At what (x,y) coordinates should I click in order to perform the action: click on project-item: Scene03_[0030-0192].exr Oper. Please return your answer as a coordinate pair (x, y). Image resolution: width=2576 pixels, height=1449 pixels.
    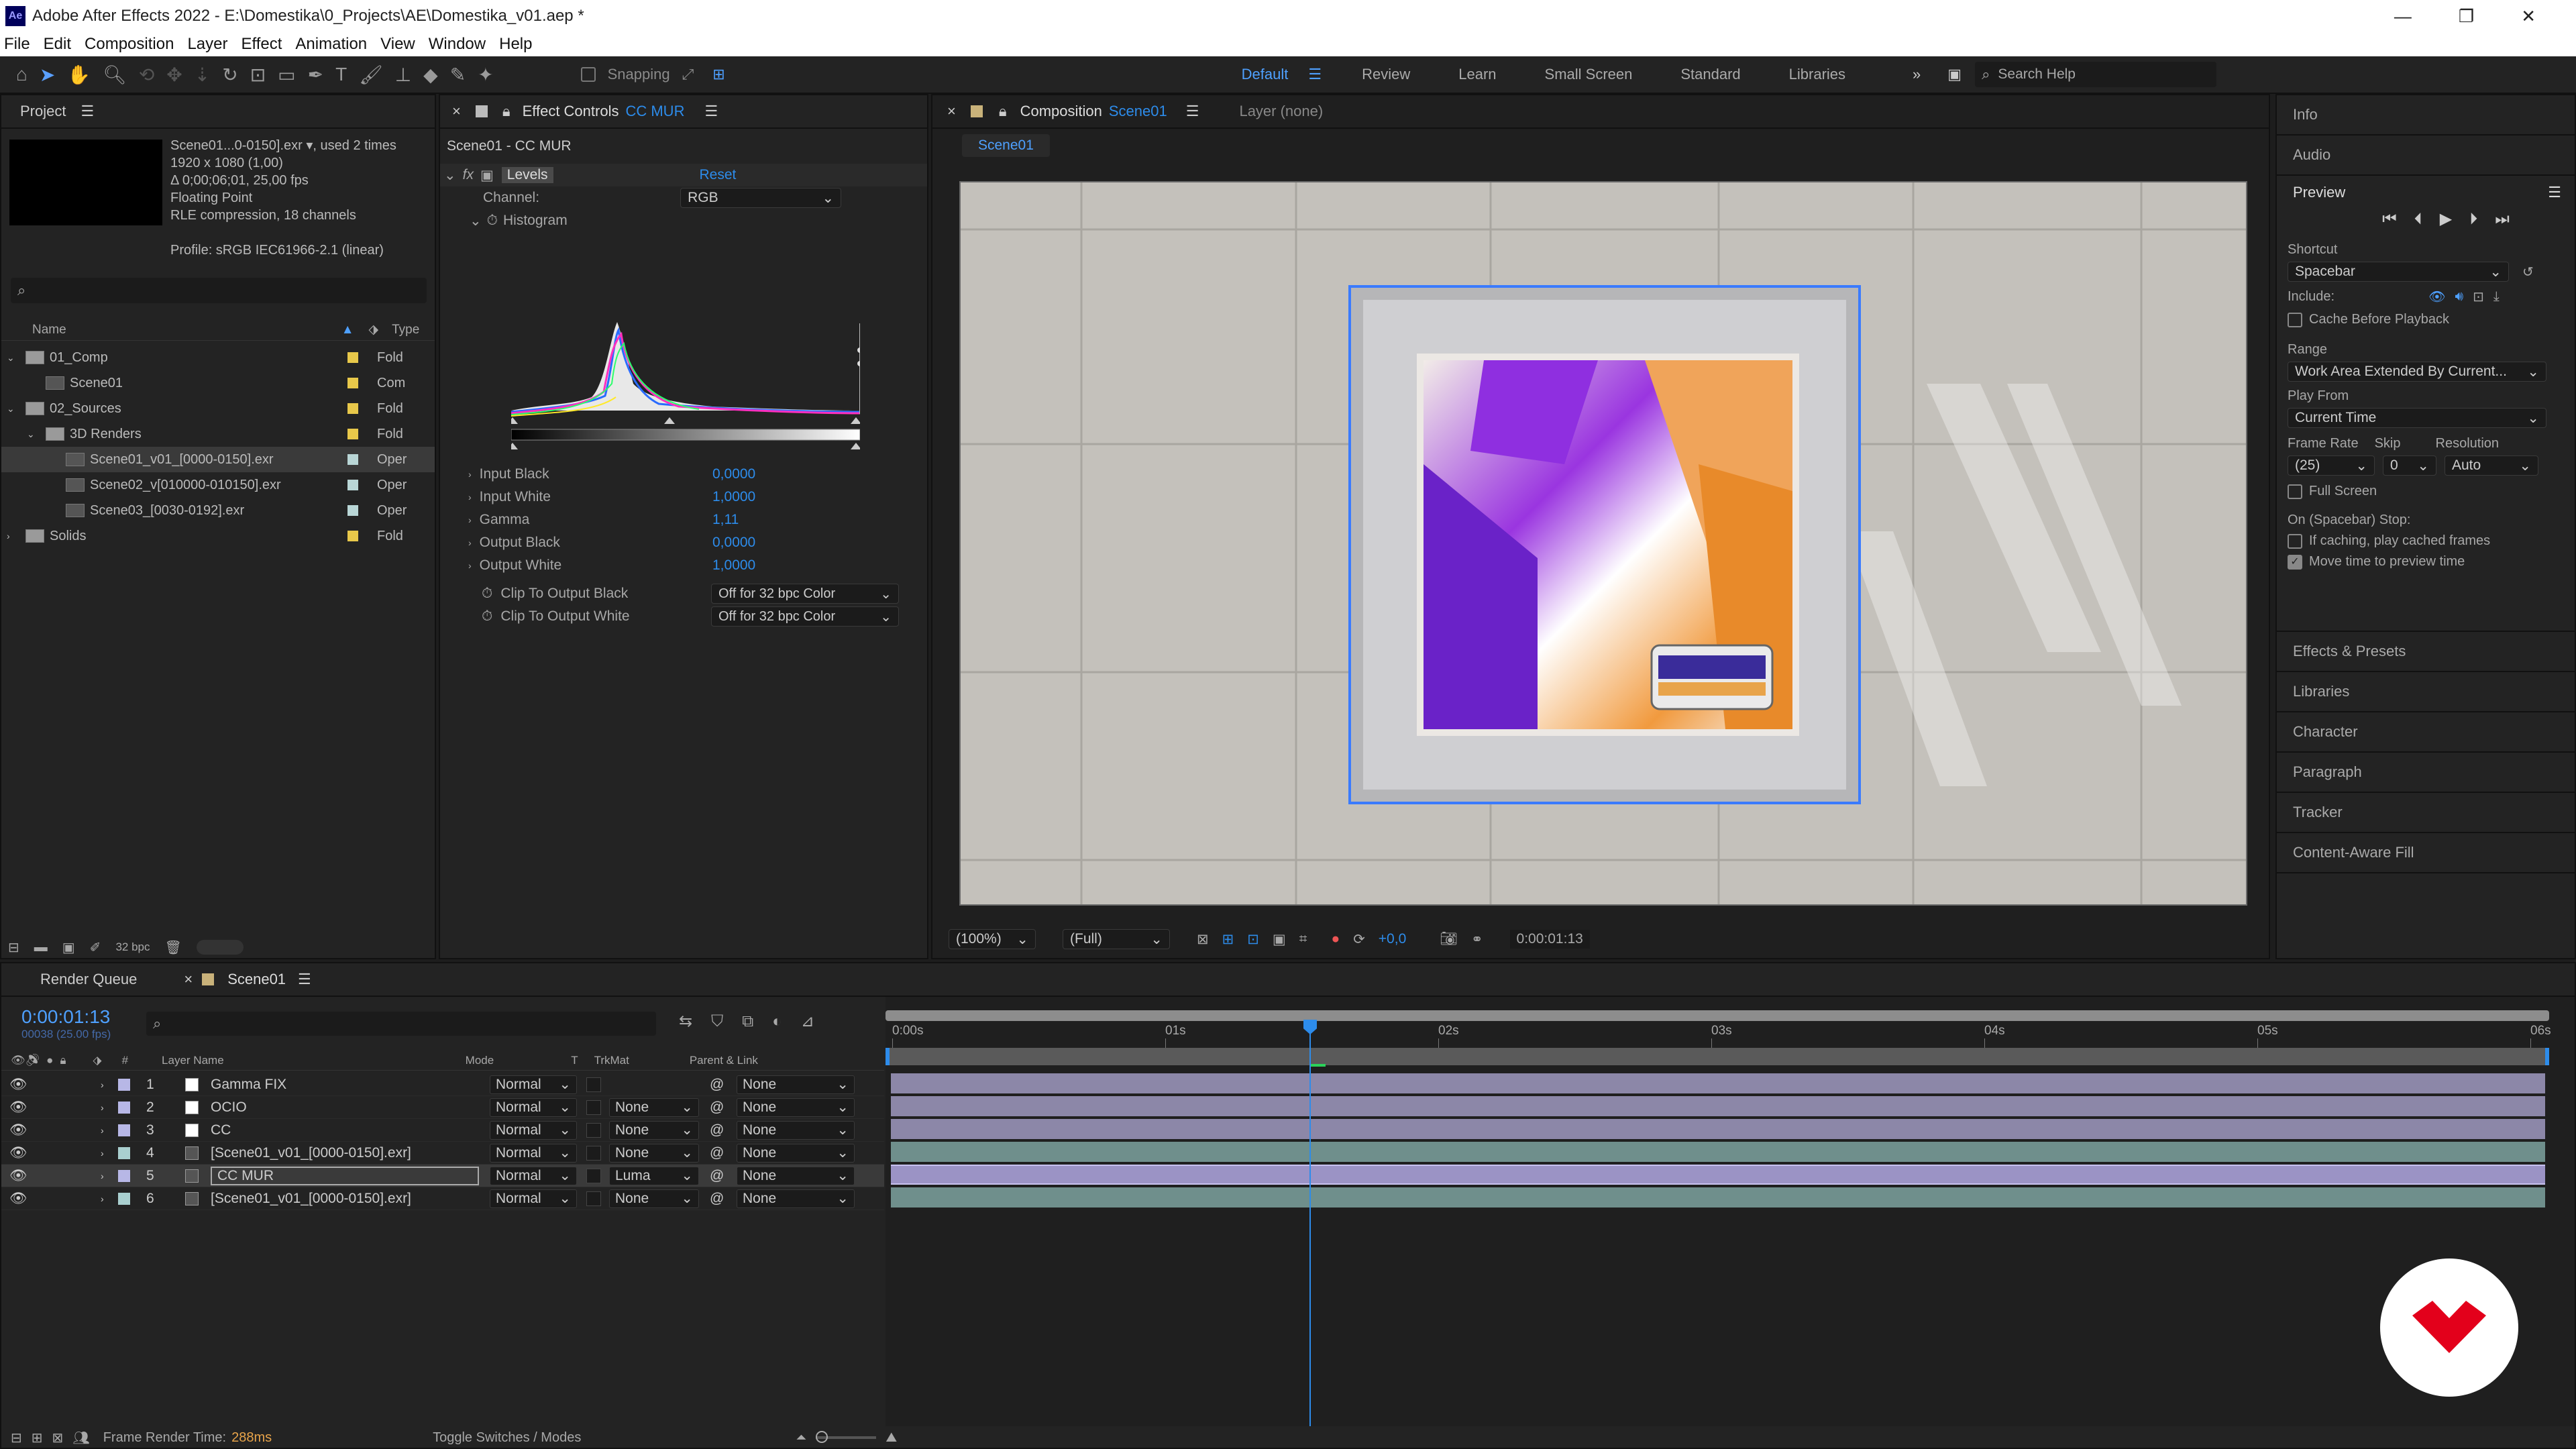
    Looking at the image, I should click on (218, 510).